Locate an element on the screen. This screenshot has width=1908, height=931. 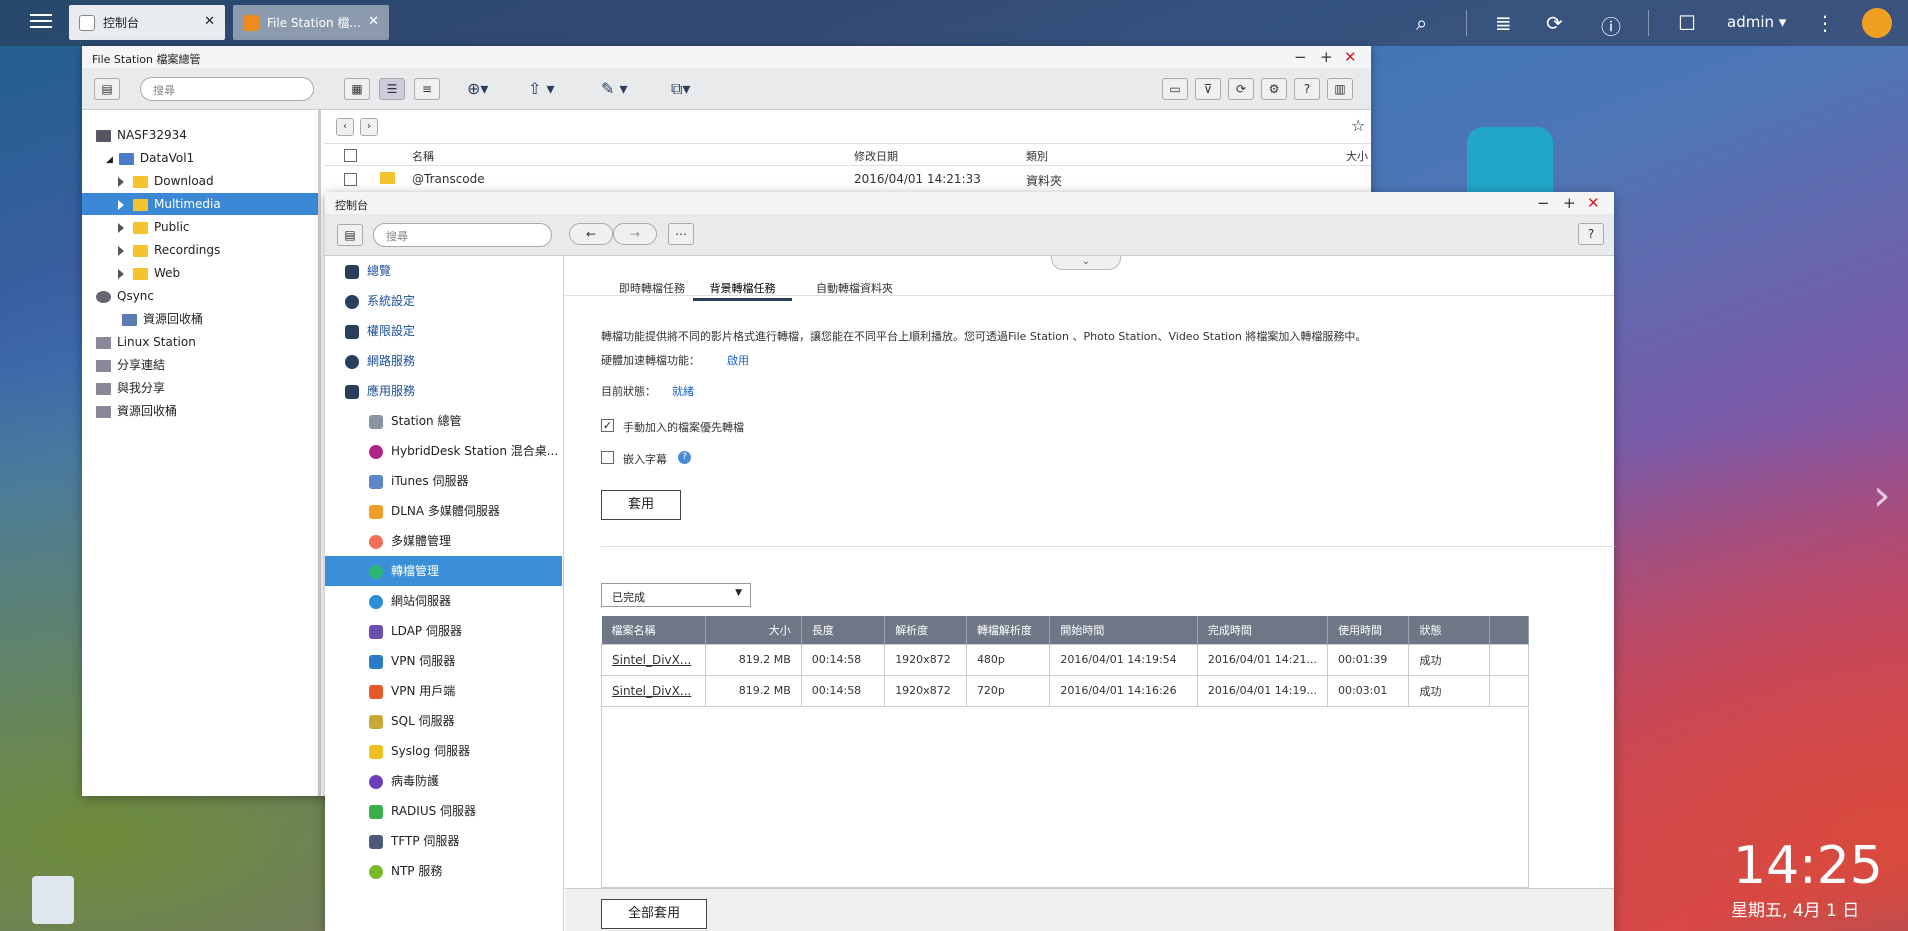
priority-checkbox: ✓ is located at coordinates (607, 425).